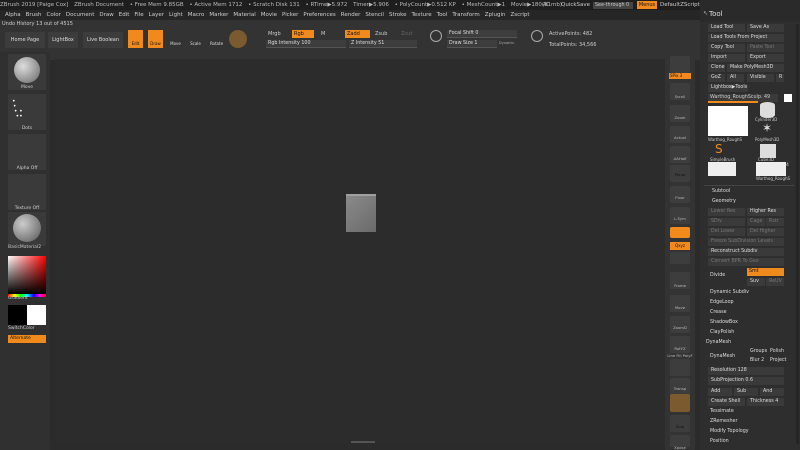 The height and width of the screenshot is (450, 800). I want to click on ghost-icon, so click(680, 403).